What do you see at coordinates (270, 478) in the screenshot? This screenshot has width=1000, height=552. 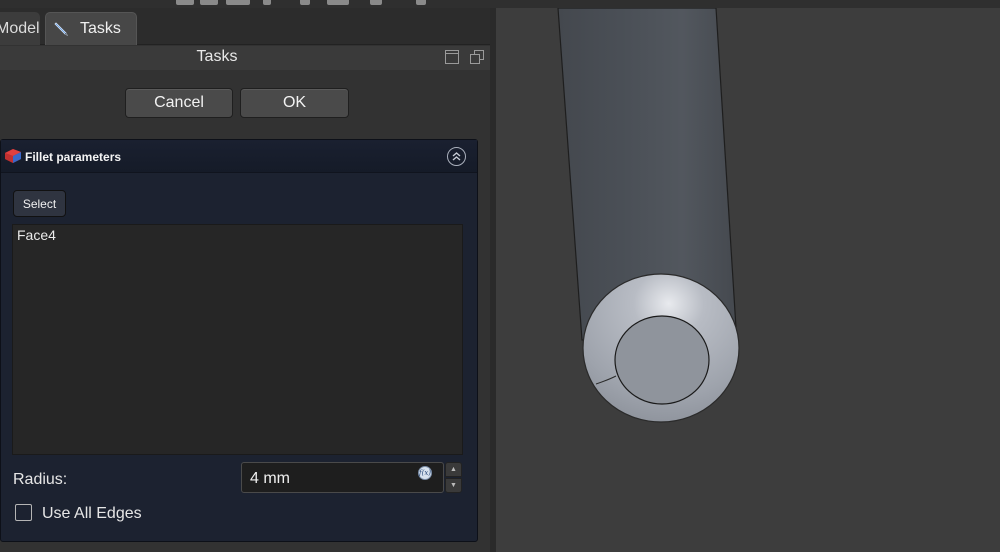 I see `radius-value: 4 mm` at bounding box center [270, 478].